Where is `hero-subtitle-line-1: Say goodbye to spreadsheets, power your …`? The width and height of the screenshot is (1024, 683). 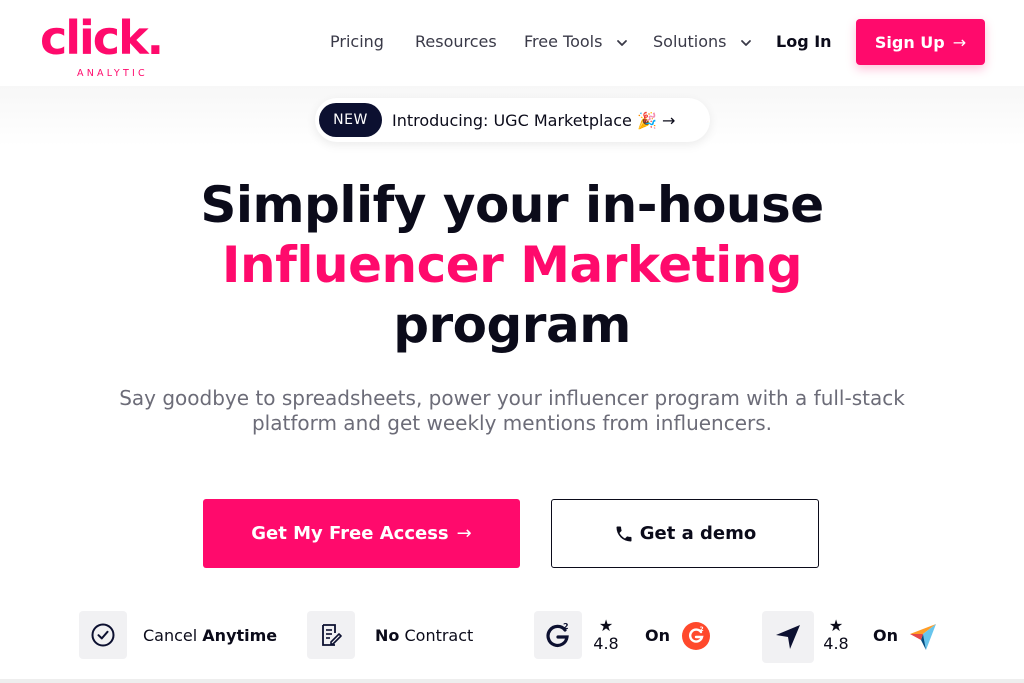 hero-subtitle-line-1: Say goodbye to spreadsheets, power your … is located at coordinates (512, 398).